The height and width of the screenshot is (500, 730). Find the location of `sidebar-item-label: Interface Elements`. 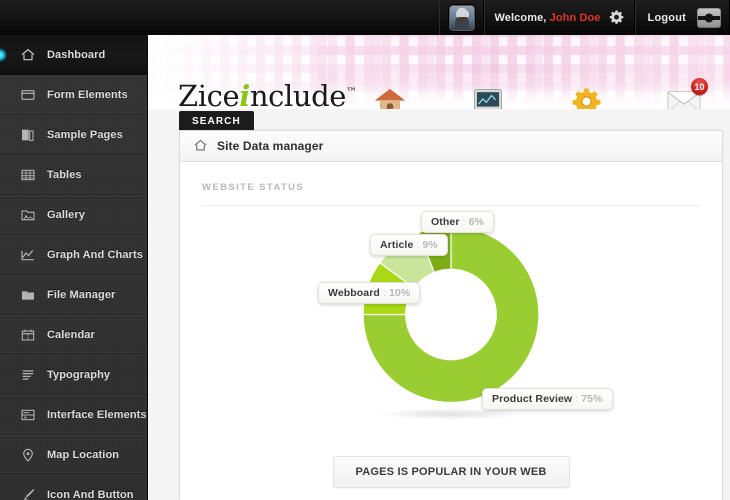

sidebar-item-label: Interface Elements is located at coordinates (97, 415).